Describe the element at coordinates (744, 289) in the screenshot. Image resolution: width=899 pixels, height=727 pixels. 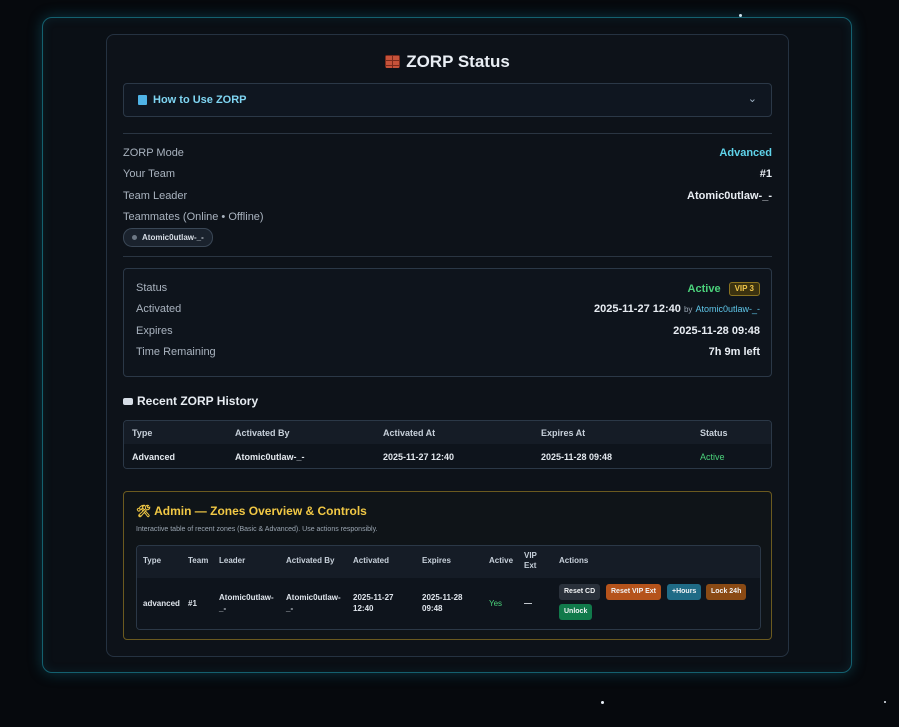
I see `vip-badge: VIP 3` at that location.